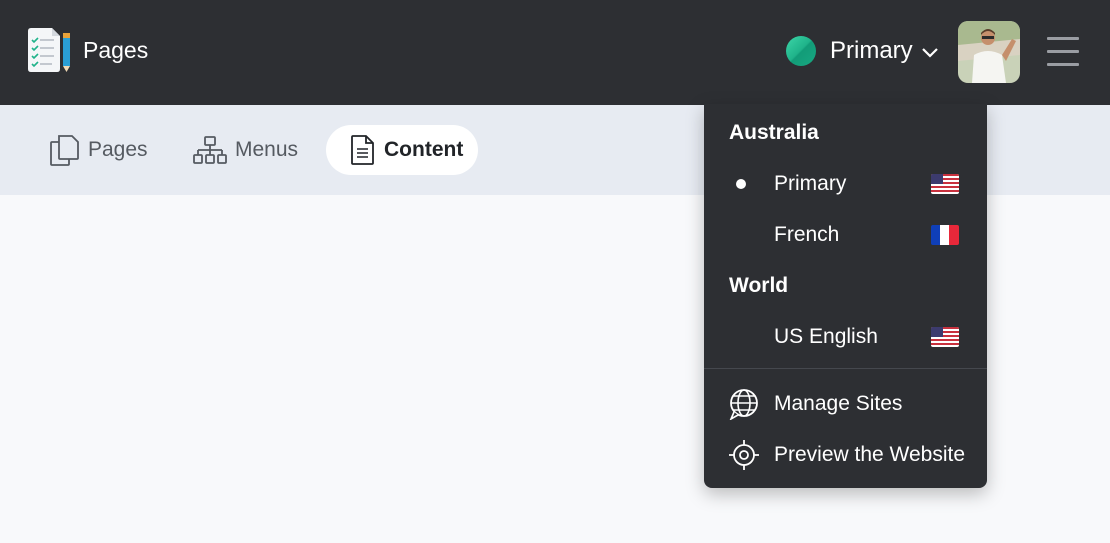 The width and height of the screenshot is (1110, 543). What do you see at coordinates (64, 150) in the screenshot?
I see `pages-icon` at bounding box center [64, 150].